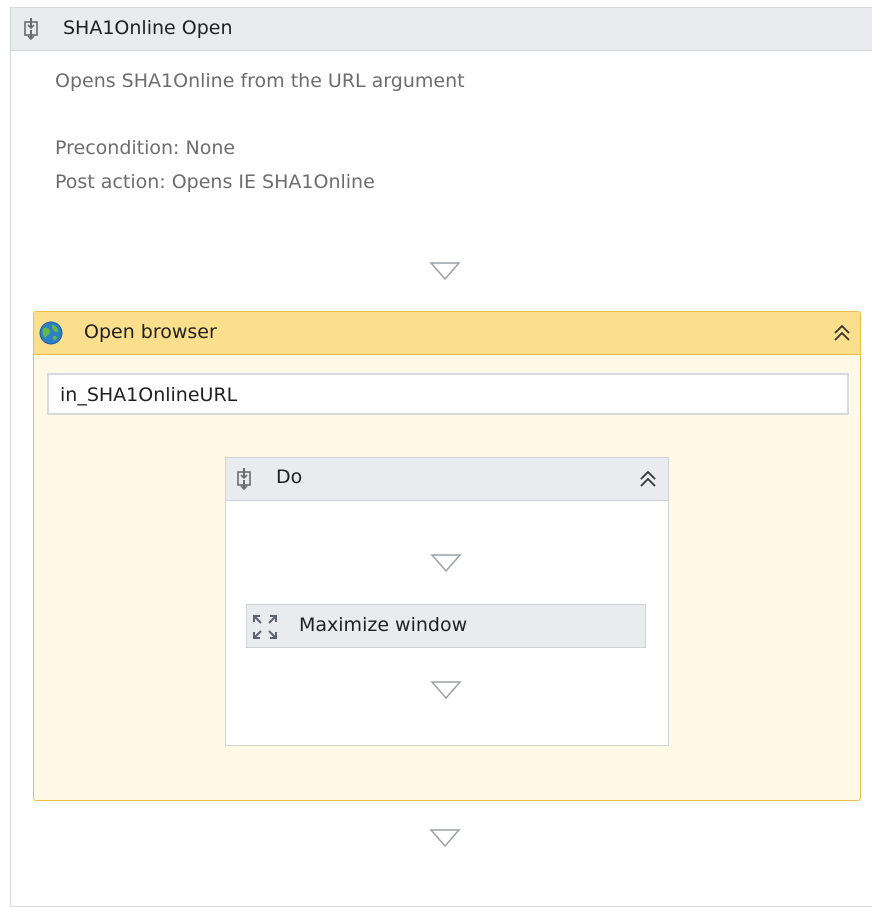 The width and height of the screenshot is (872, 907). Describe the element at coordinates (51, 333) in the screenshot. I see `globe-icon` at that location.